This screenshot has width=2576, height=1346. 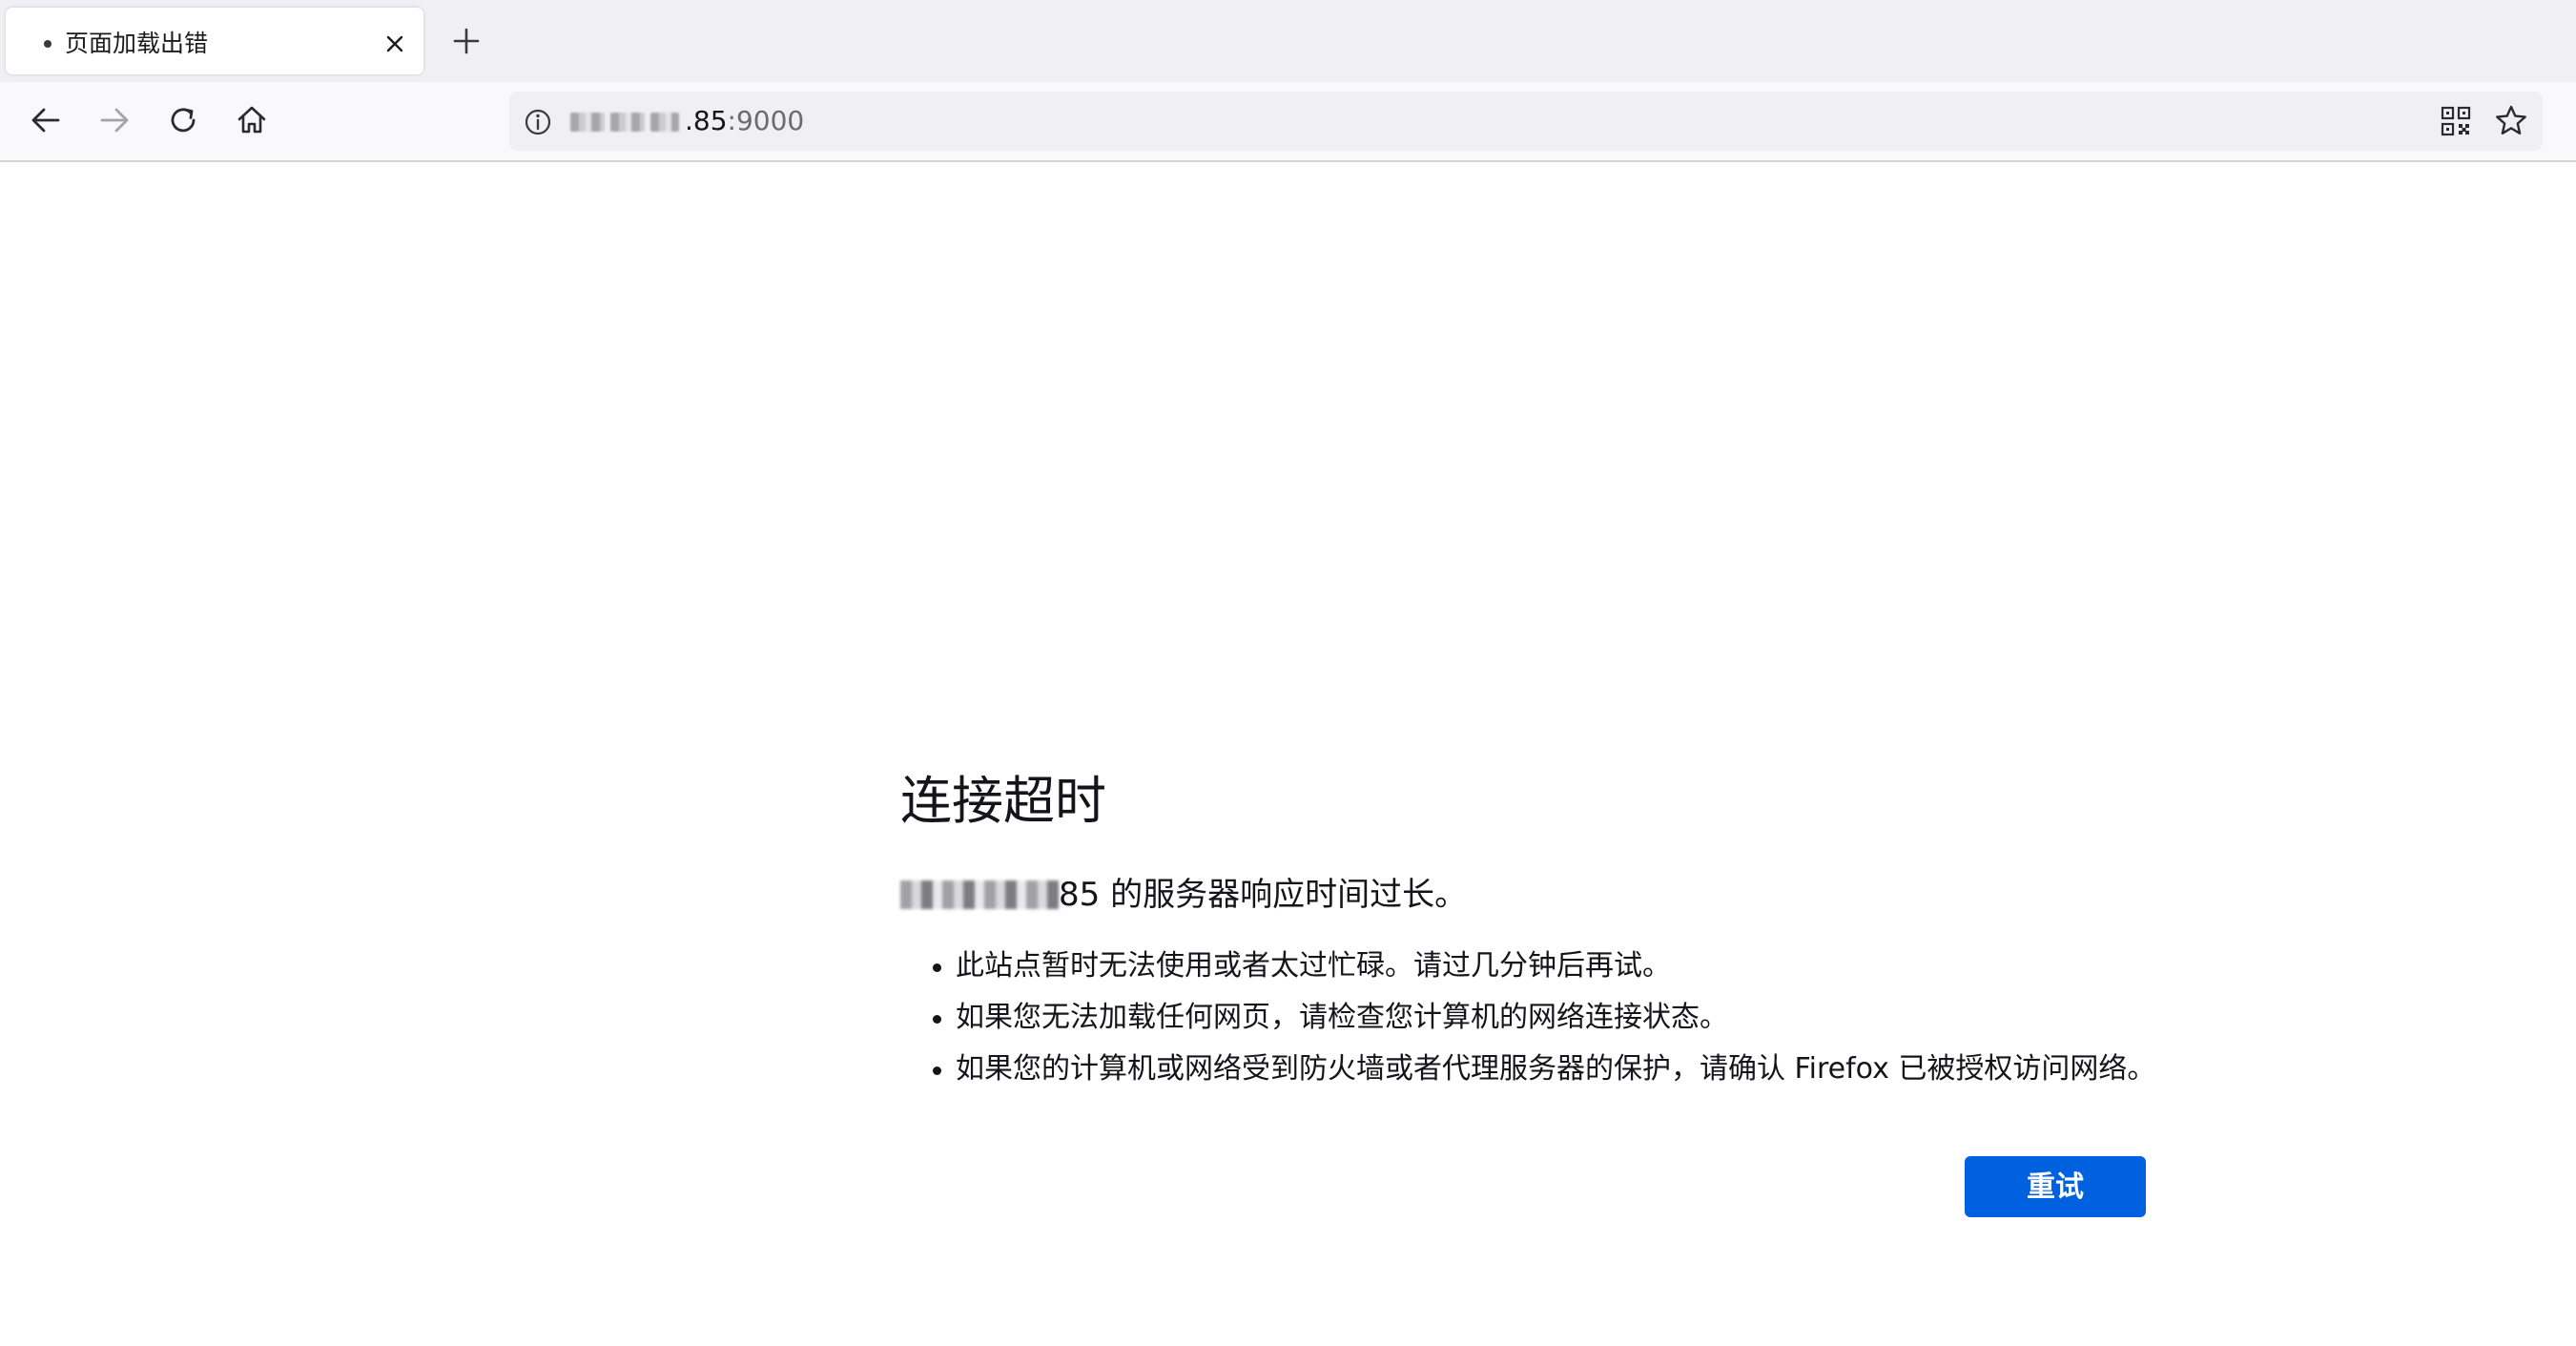 I want to click on list-item: 如果您无法加载任何网页，请检查您计算机的网络连接状态。, so click(x=1527, y=1018).